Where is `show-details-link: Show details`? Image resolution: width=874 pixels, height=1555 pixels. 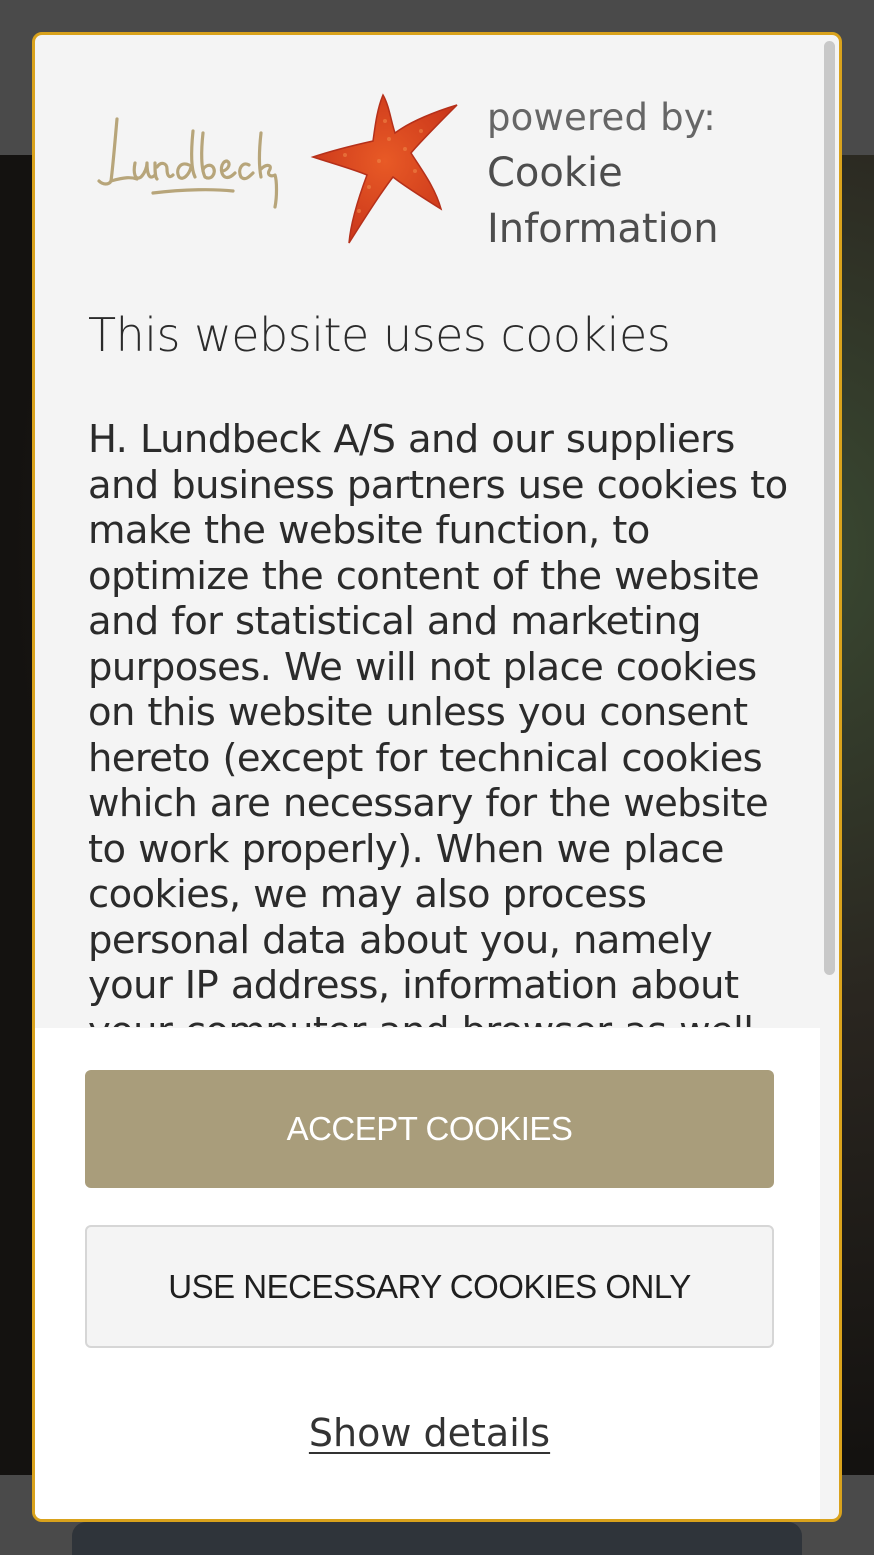 show-details-link: Show details is located at coordinates (429, 1433).